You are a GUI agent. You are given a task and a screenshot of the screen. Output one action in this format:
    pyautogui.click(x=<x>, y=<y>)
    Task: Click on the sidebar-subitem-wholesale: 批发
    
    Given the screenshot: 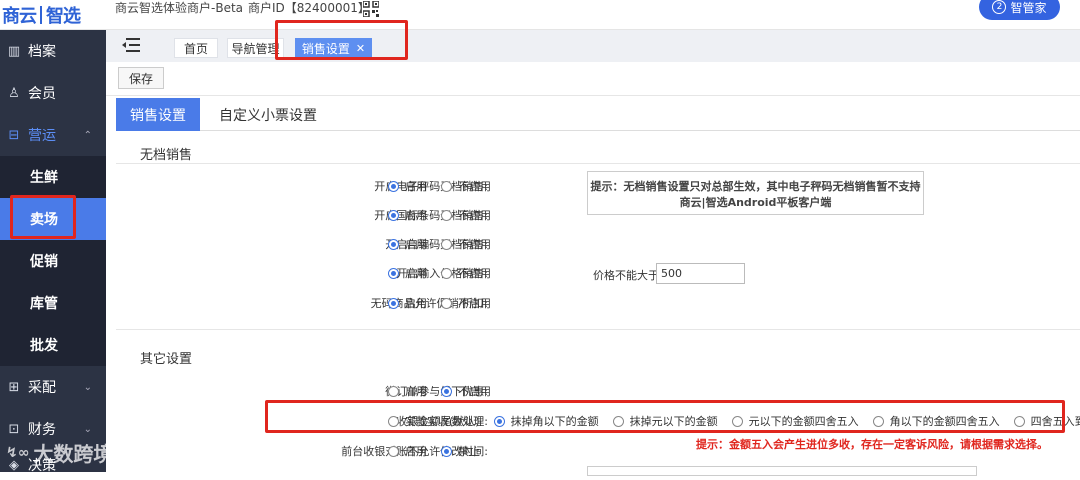 What is the action you would take?
    pyautogui.click(x=53, y=345)
    